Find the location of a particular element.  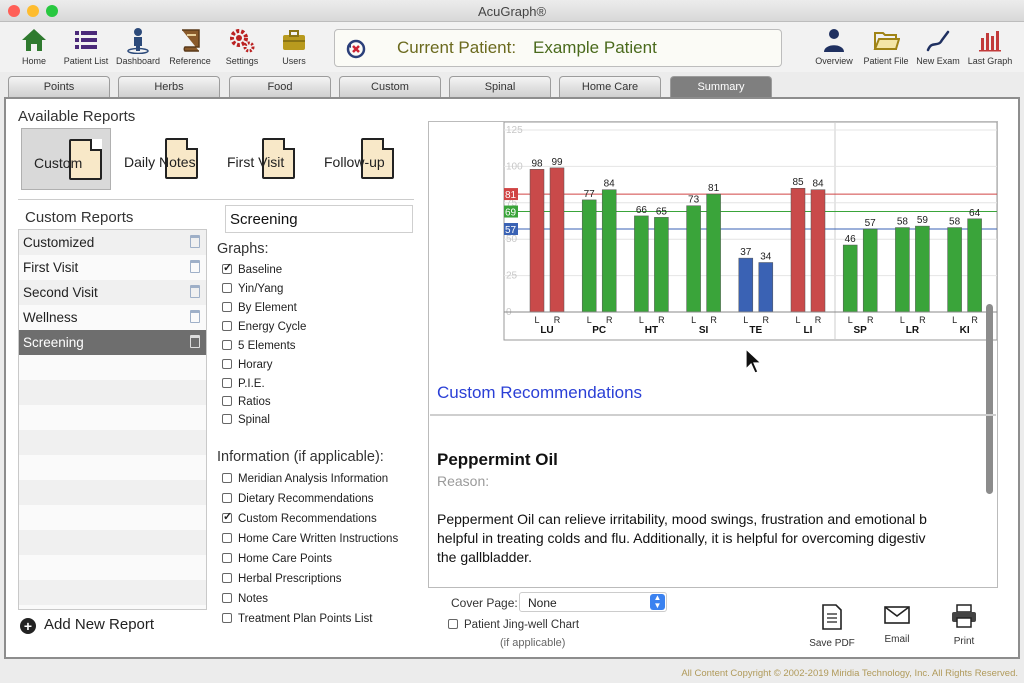

bar-value-label: 58 is located at coordinates (955, 222).